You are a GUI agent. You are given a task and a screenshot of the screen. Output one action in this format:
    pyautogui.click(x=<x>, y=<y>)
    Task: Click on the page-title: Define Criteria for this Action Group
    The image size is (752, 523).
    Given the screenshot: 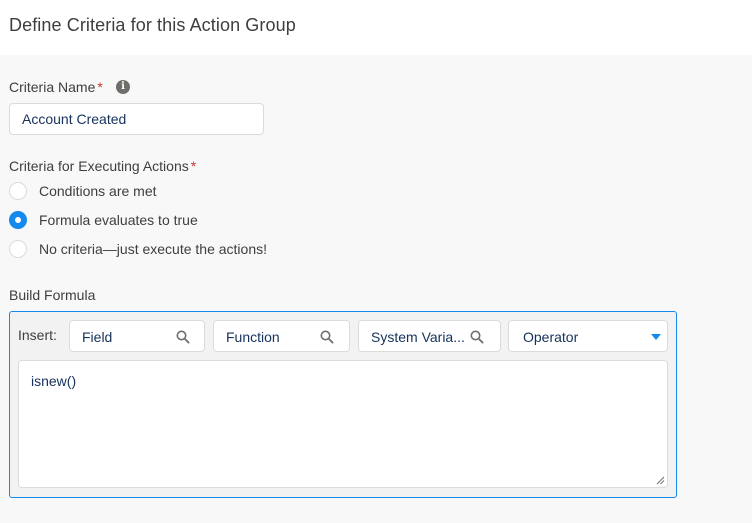 What is the action you would take?
    pyautogui.click(x=152, y=25)
    